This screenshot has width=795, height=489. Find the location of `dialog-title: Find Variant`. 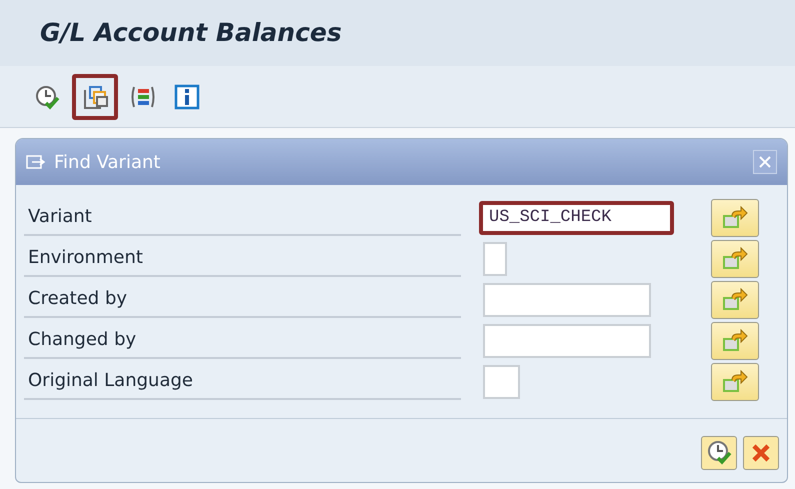

dialog-title: Find Variant is located at coordinates (107, 162).